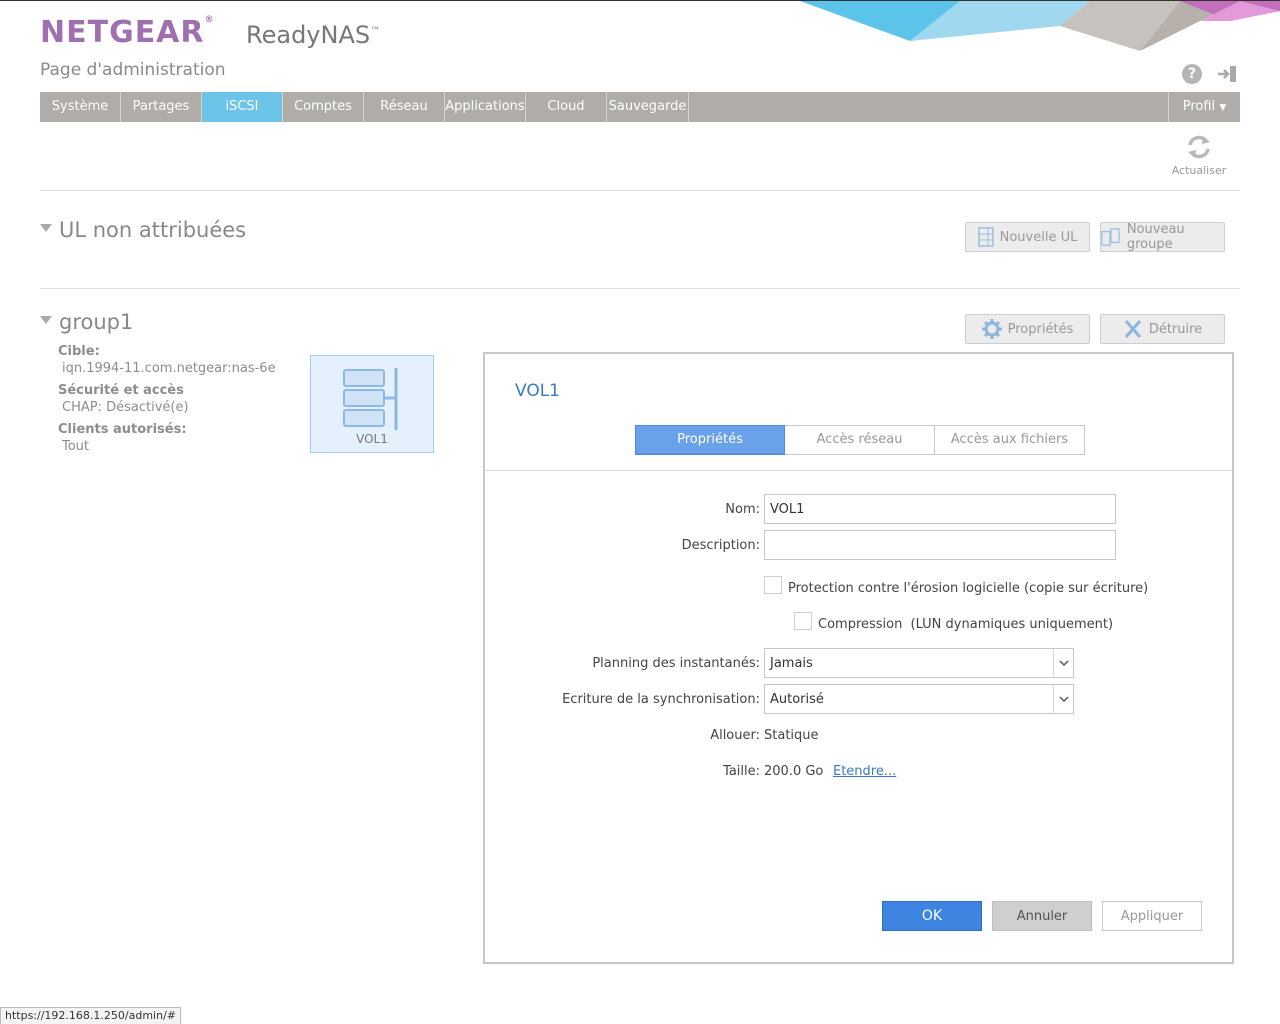 This screenshot has height=1024, width=1280. Describe the element at coordinates (735, 735) in the screenshot. I see `allocate-label: Allouer:` at that location.